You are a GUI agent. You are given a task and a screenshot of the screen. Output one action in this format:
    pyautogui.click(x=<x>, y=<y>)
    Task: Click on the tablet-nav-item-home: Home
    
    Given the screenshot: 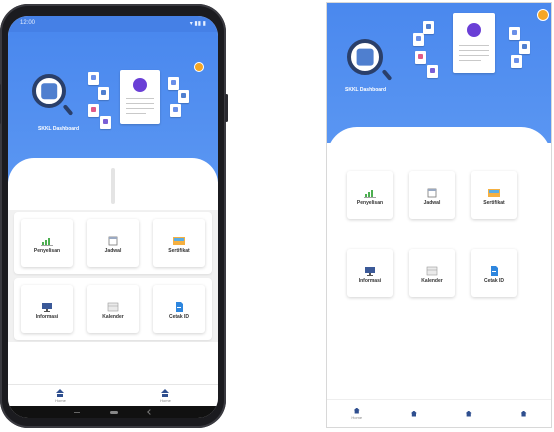 What is the action you would take?
    pyautogui.click(x=357, y=413)
    